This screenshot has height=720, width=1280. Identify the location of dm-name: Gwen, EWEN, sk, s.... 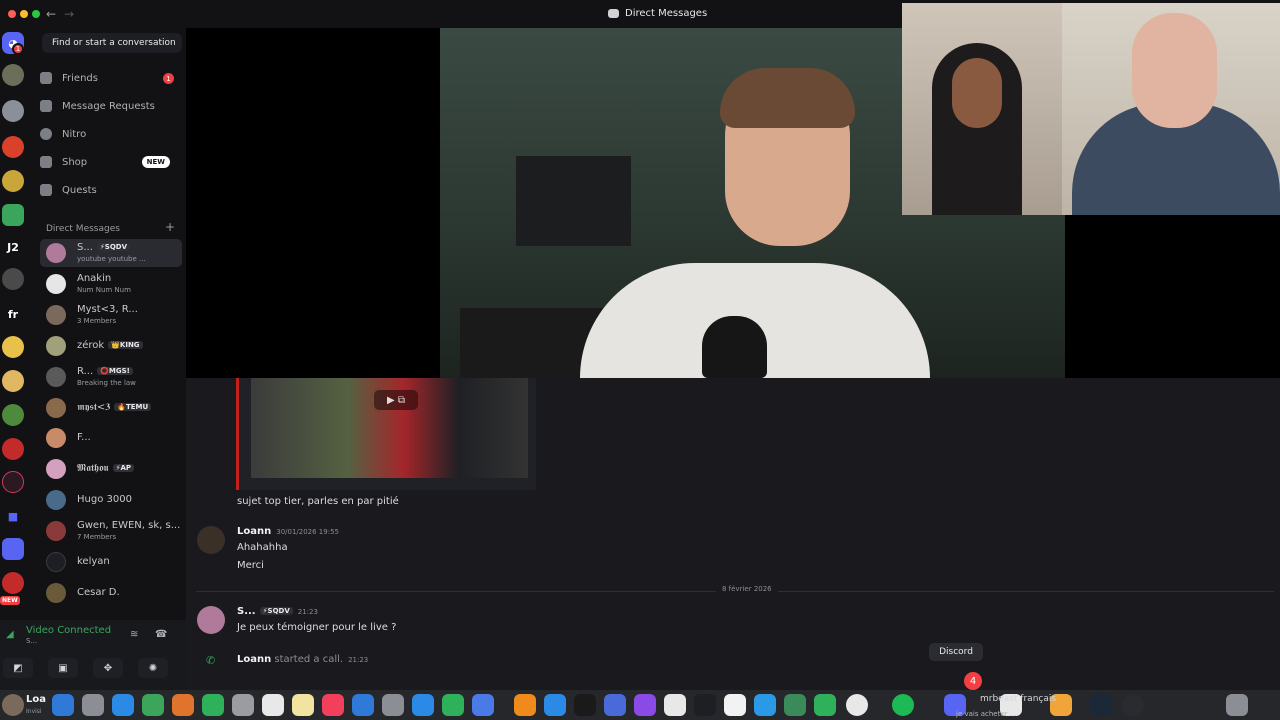
(129, 525).